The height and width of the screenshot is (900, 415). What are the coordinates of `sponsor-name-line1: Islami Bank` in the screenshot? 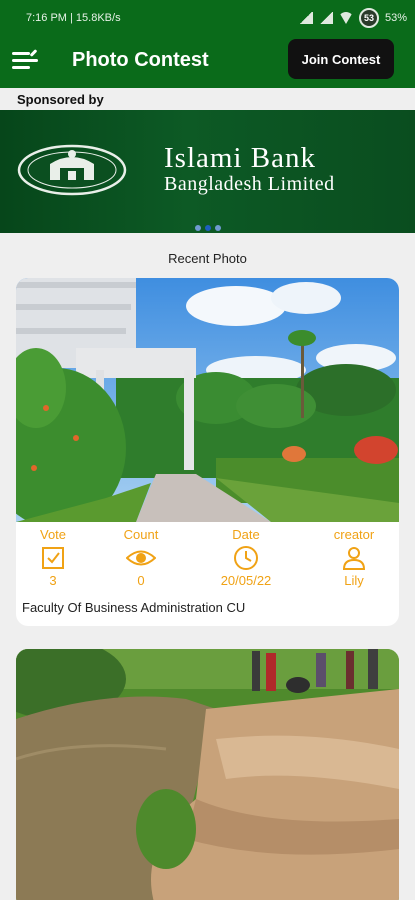 It's located at (240, 158).